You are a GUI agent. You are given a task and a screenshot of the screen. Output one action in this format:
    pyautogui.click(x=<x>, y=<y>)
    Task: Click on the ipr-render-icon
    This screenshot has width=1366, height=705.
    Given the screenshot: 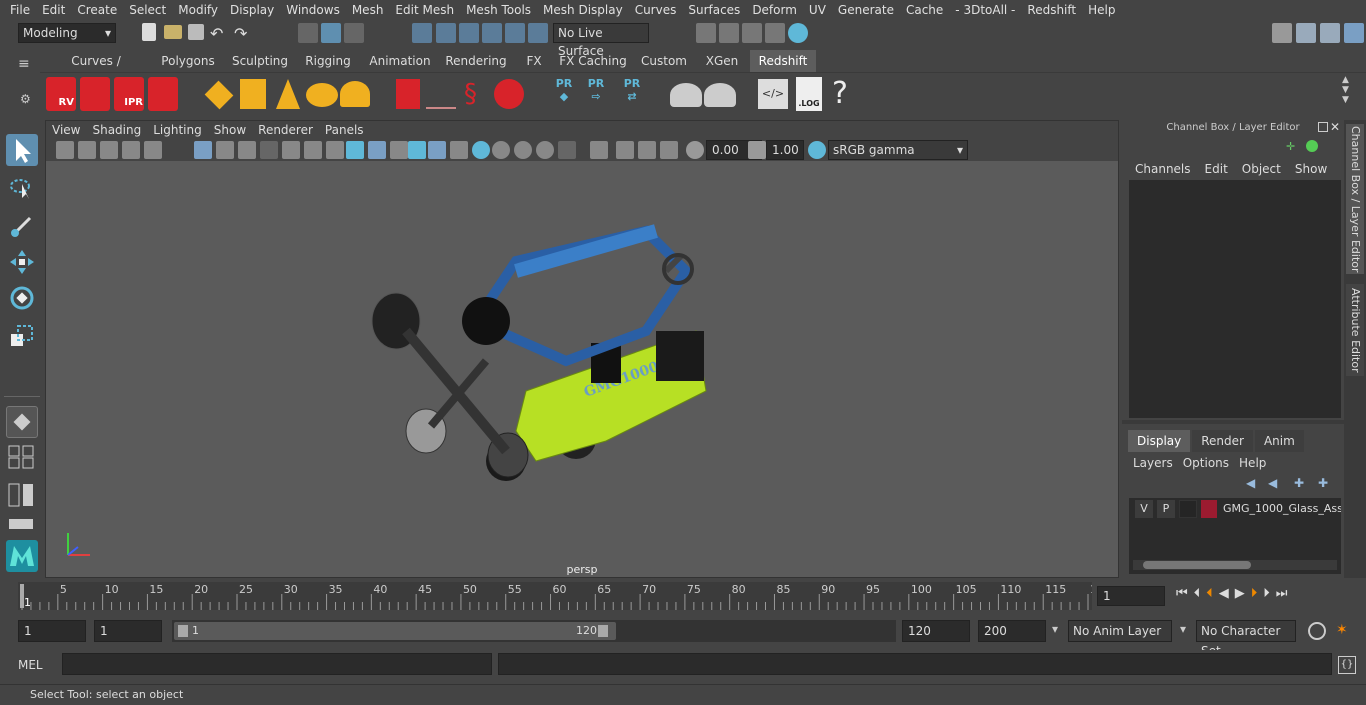 What is the action you would take?
    pyautogui.click(x=752, y=33)
    